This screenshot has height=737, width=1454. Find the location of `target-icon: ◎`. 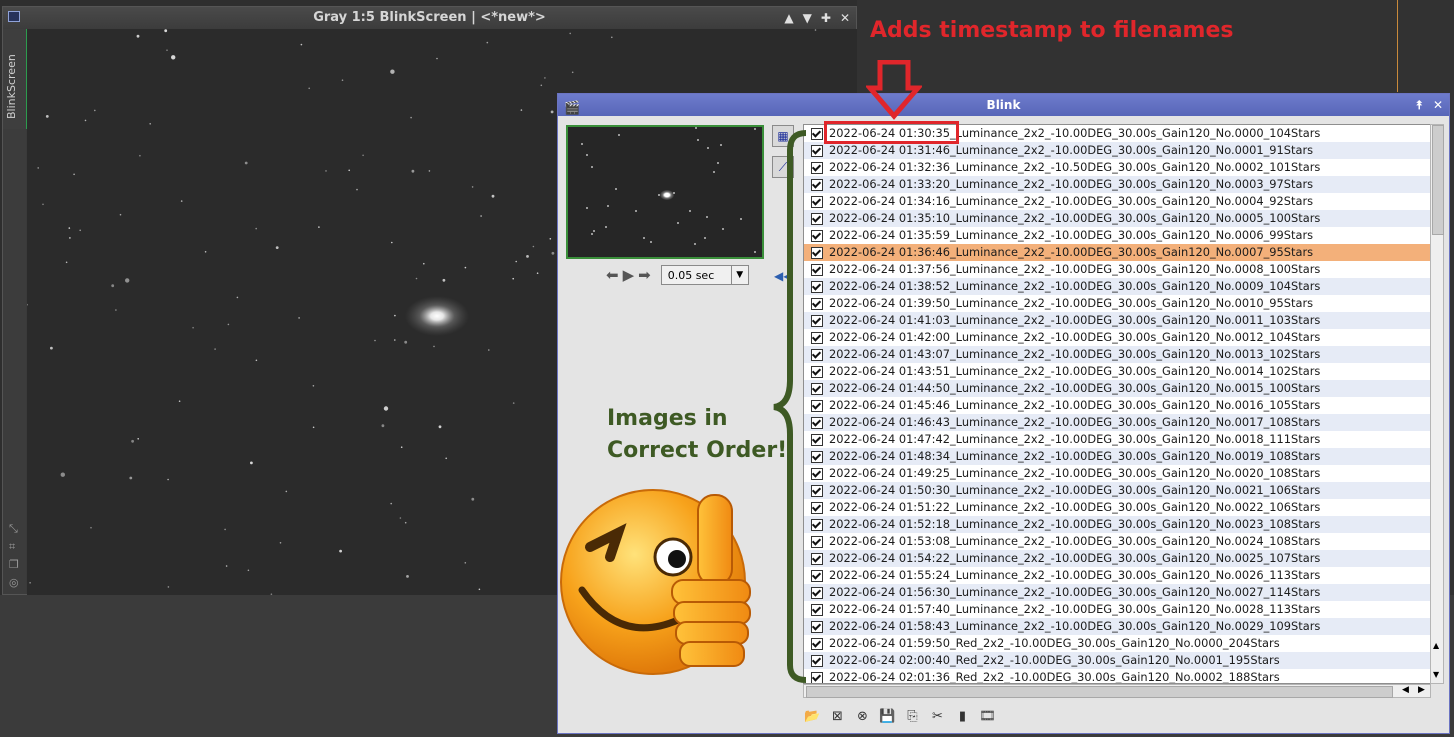

target-icon: ◎ is located at coordinates (14, 582).